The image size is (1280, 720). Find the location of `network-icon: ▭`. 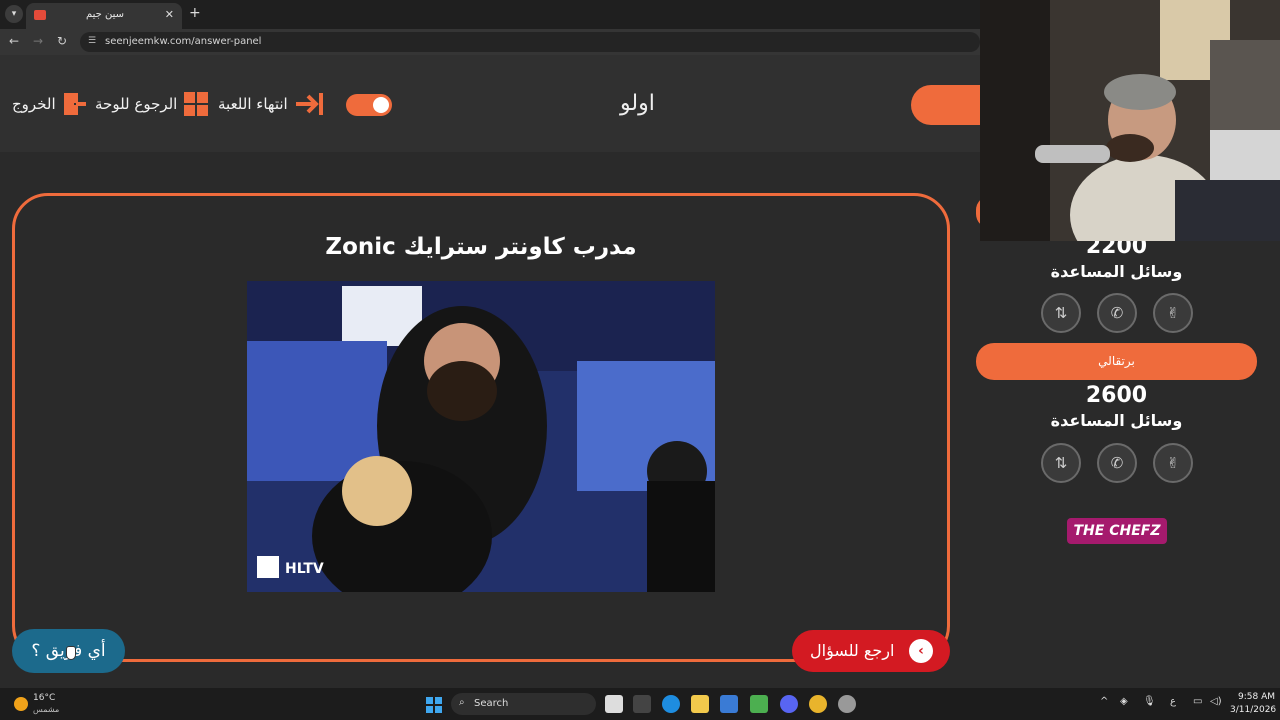

network-icon: ▭ is located at coordinates (1197, 701).